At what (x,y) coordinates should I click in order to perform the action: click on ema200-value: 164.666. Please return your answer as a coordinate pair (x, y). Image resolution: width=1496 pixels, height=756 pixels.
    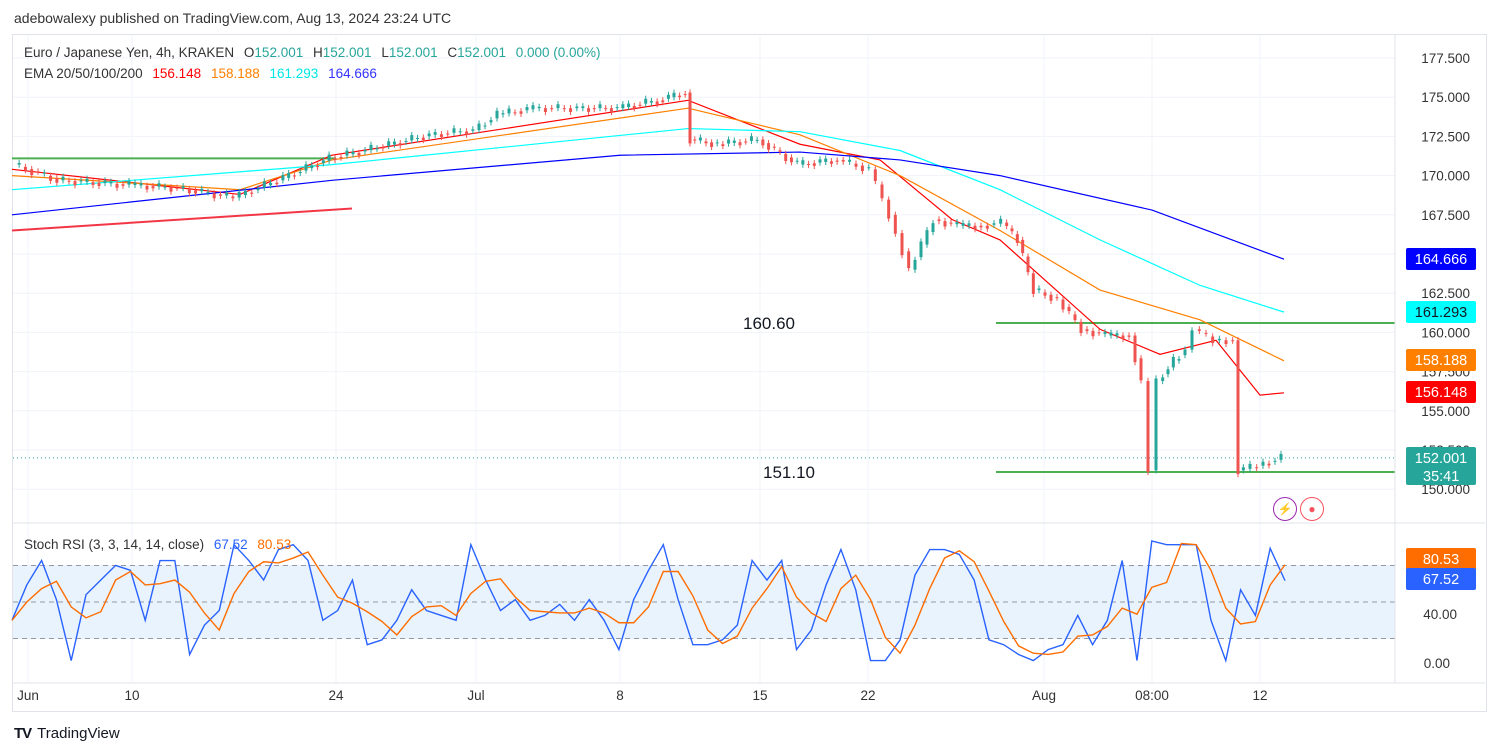
    Looking at the image, I should click on (352, 73).